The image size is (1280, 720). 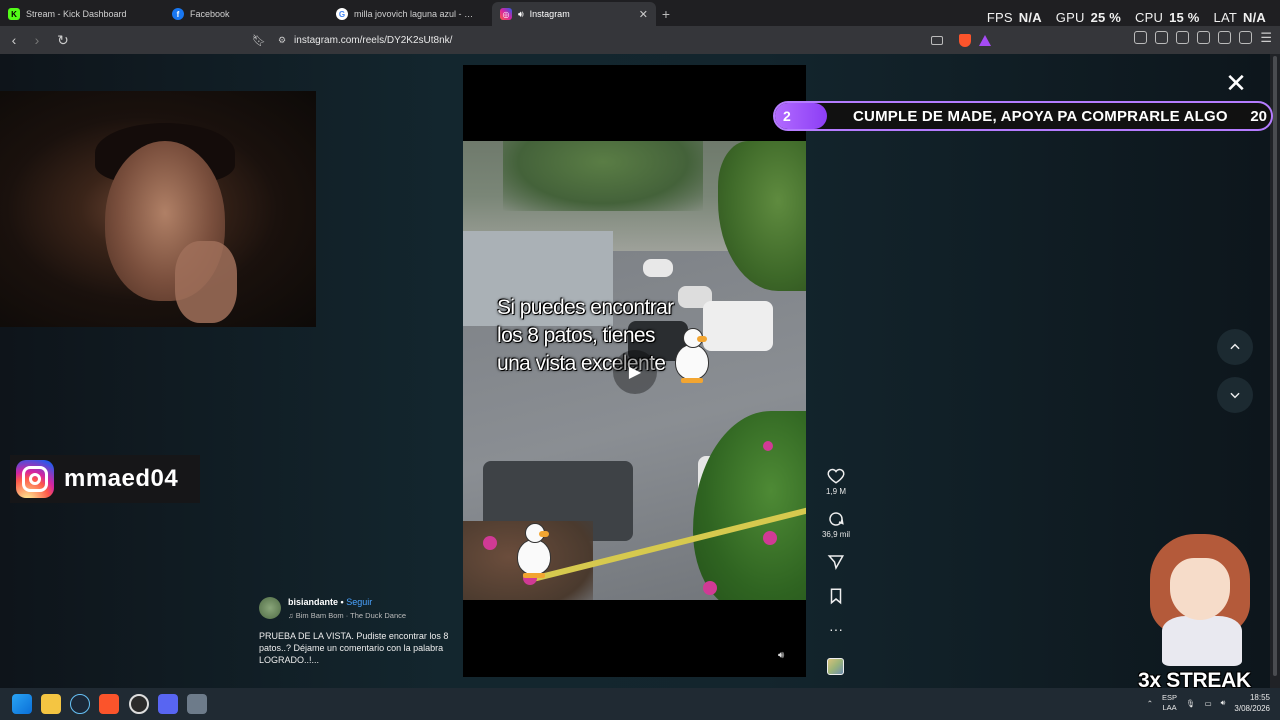 I want to click on file-explorer-icon, so click(x=51, y=704).